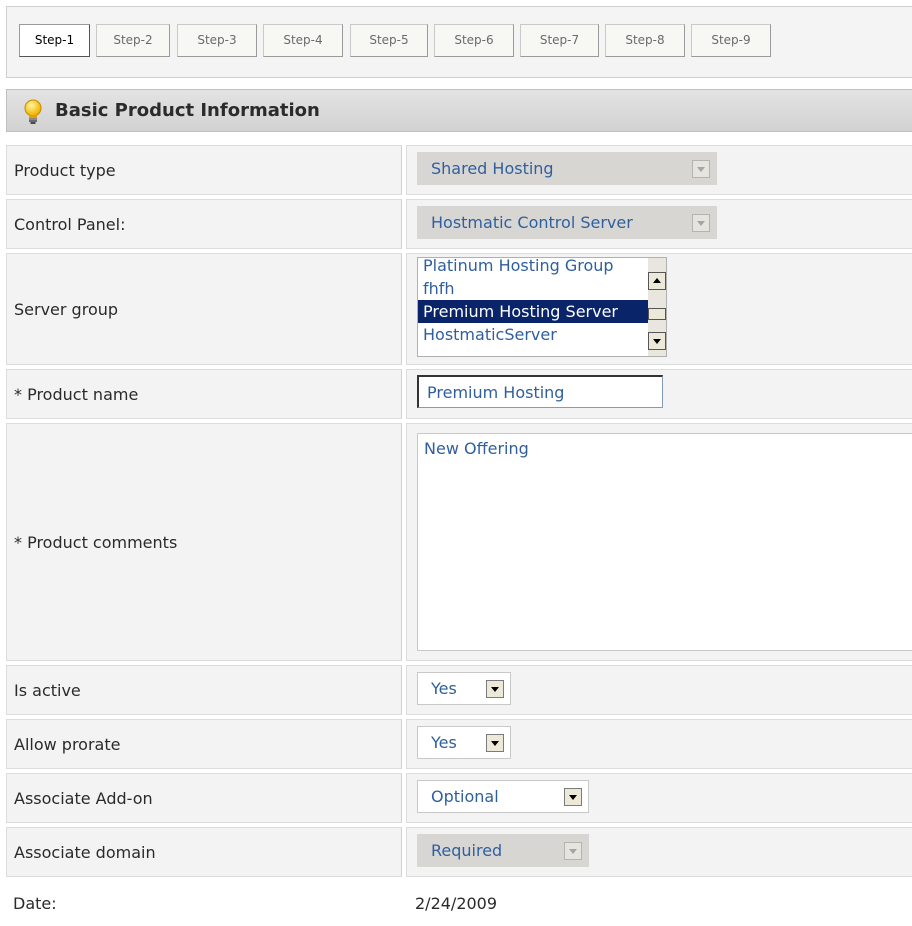  Describe the element at coordinates (54, 40) in the screenshot. I see `tab-step-1: Step-1` at that location.